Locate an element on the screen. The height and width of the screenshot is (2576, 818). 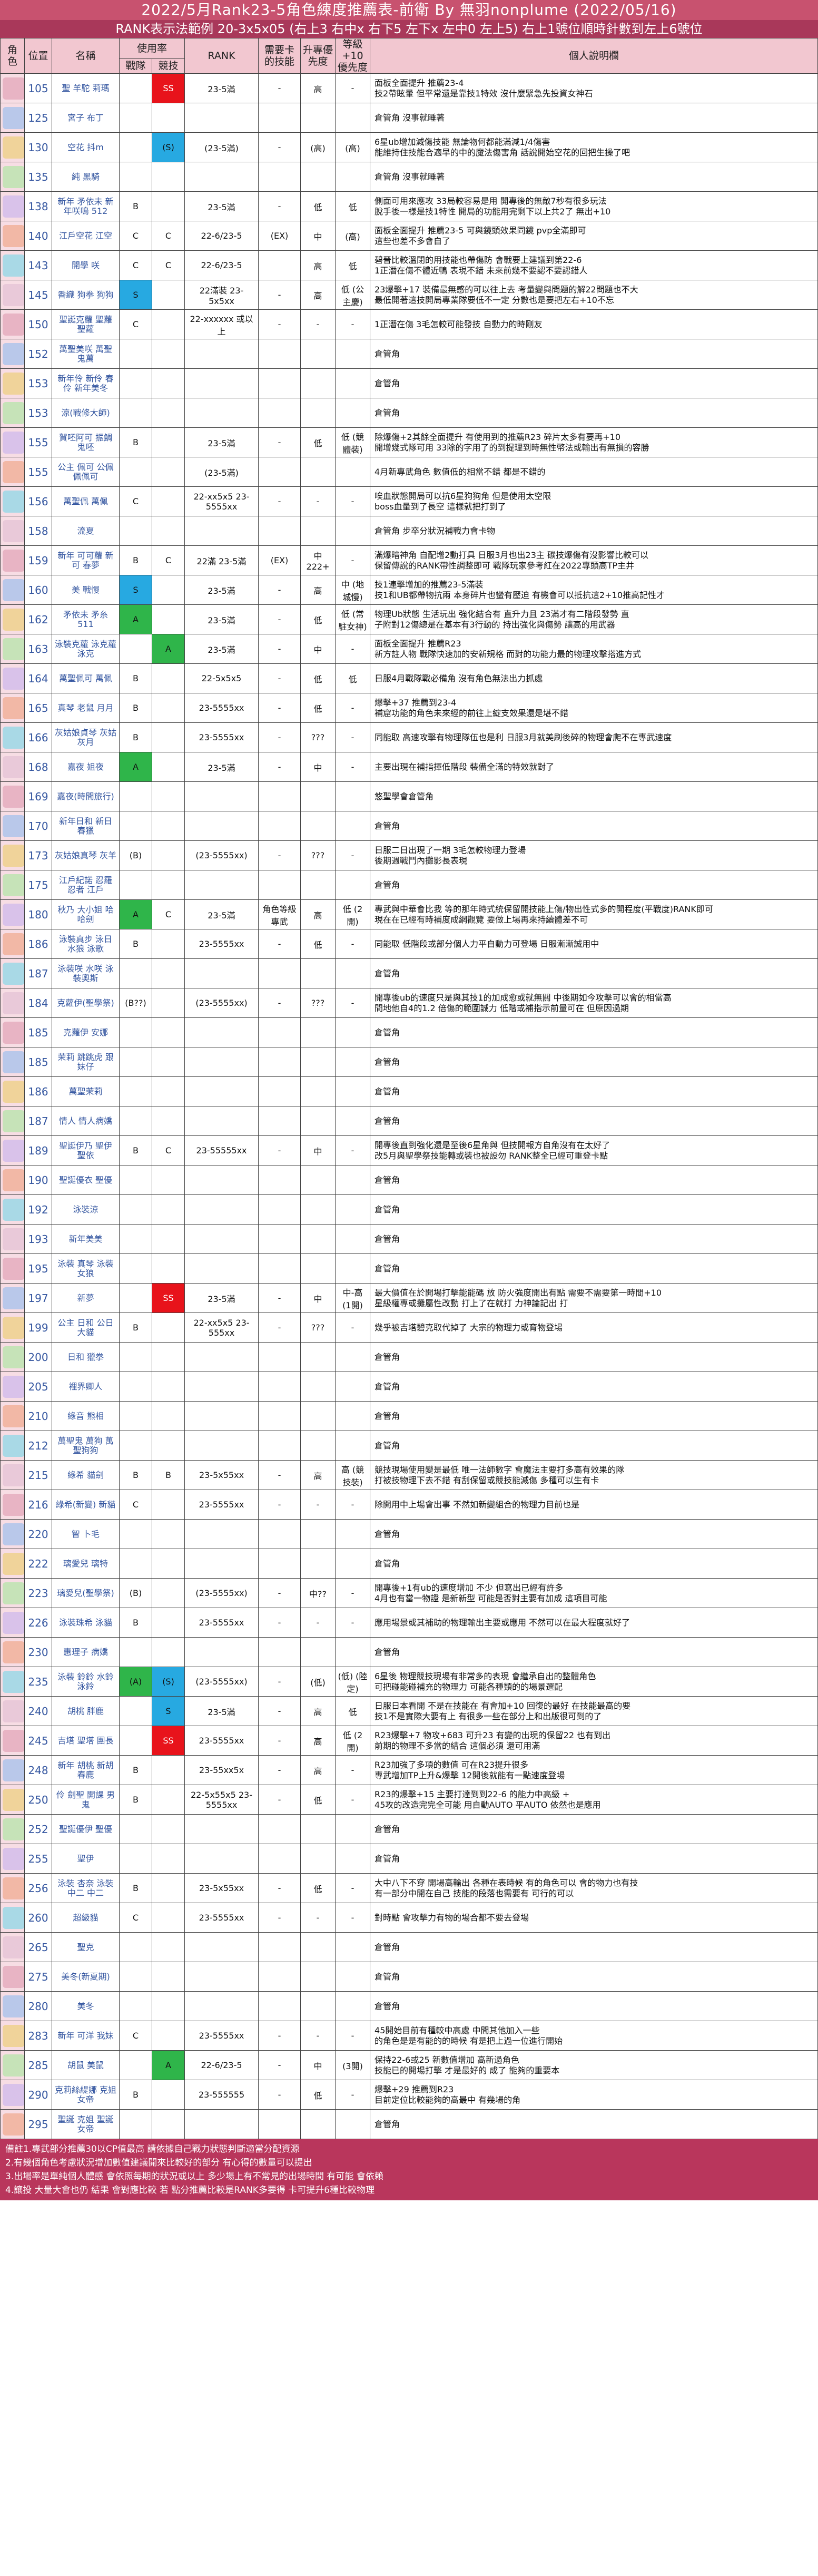
position-cell: 125 is located at coordinates (38, 118).